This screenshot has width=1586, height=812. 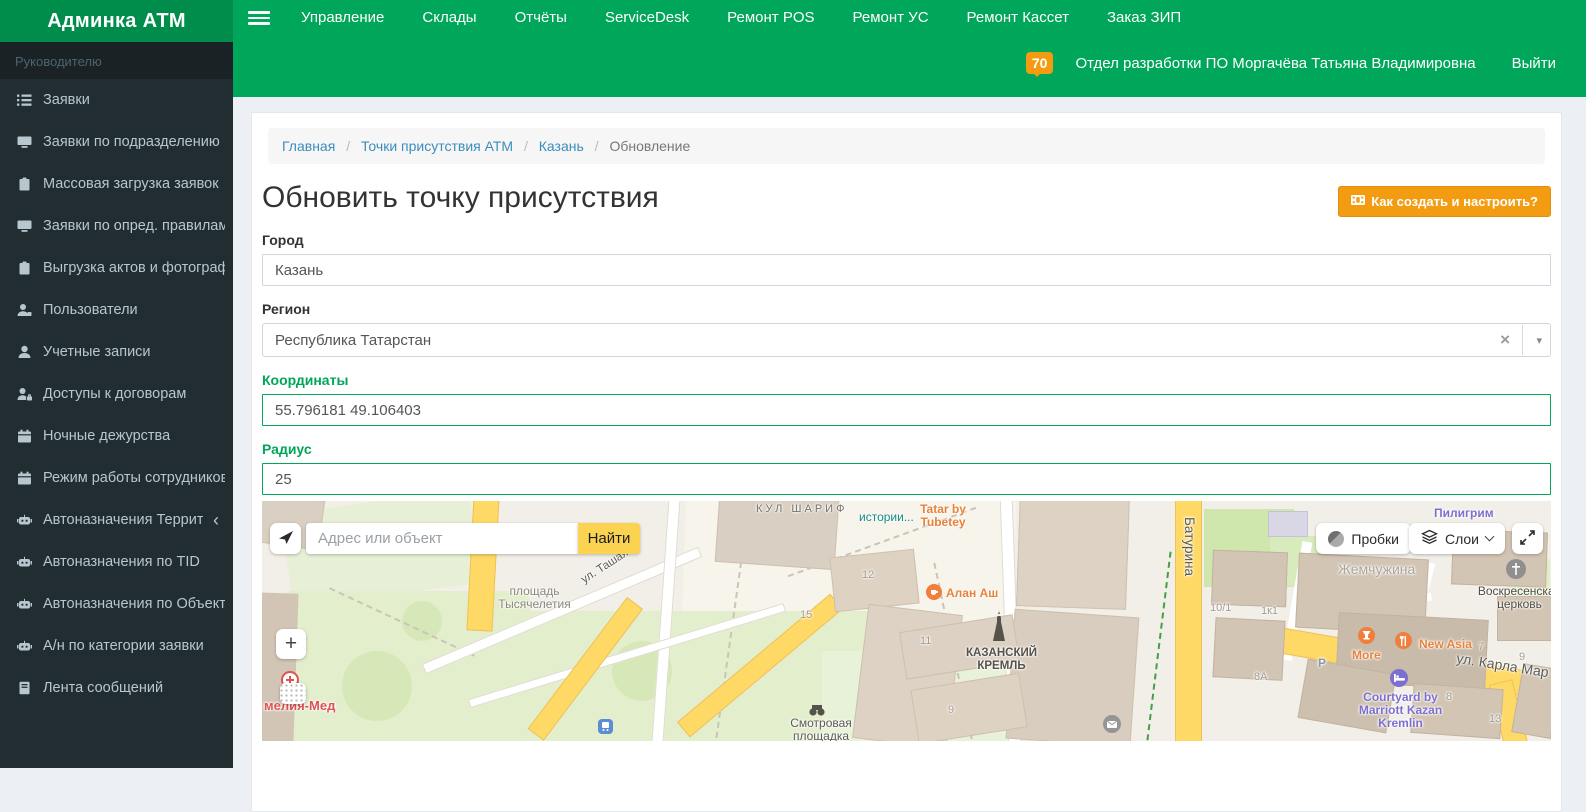 What do you see at coordinates (650, 146) in the screenshot?
I see `breadcrumb-current: Обновление` at bounding box center [650, 146].